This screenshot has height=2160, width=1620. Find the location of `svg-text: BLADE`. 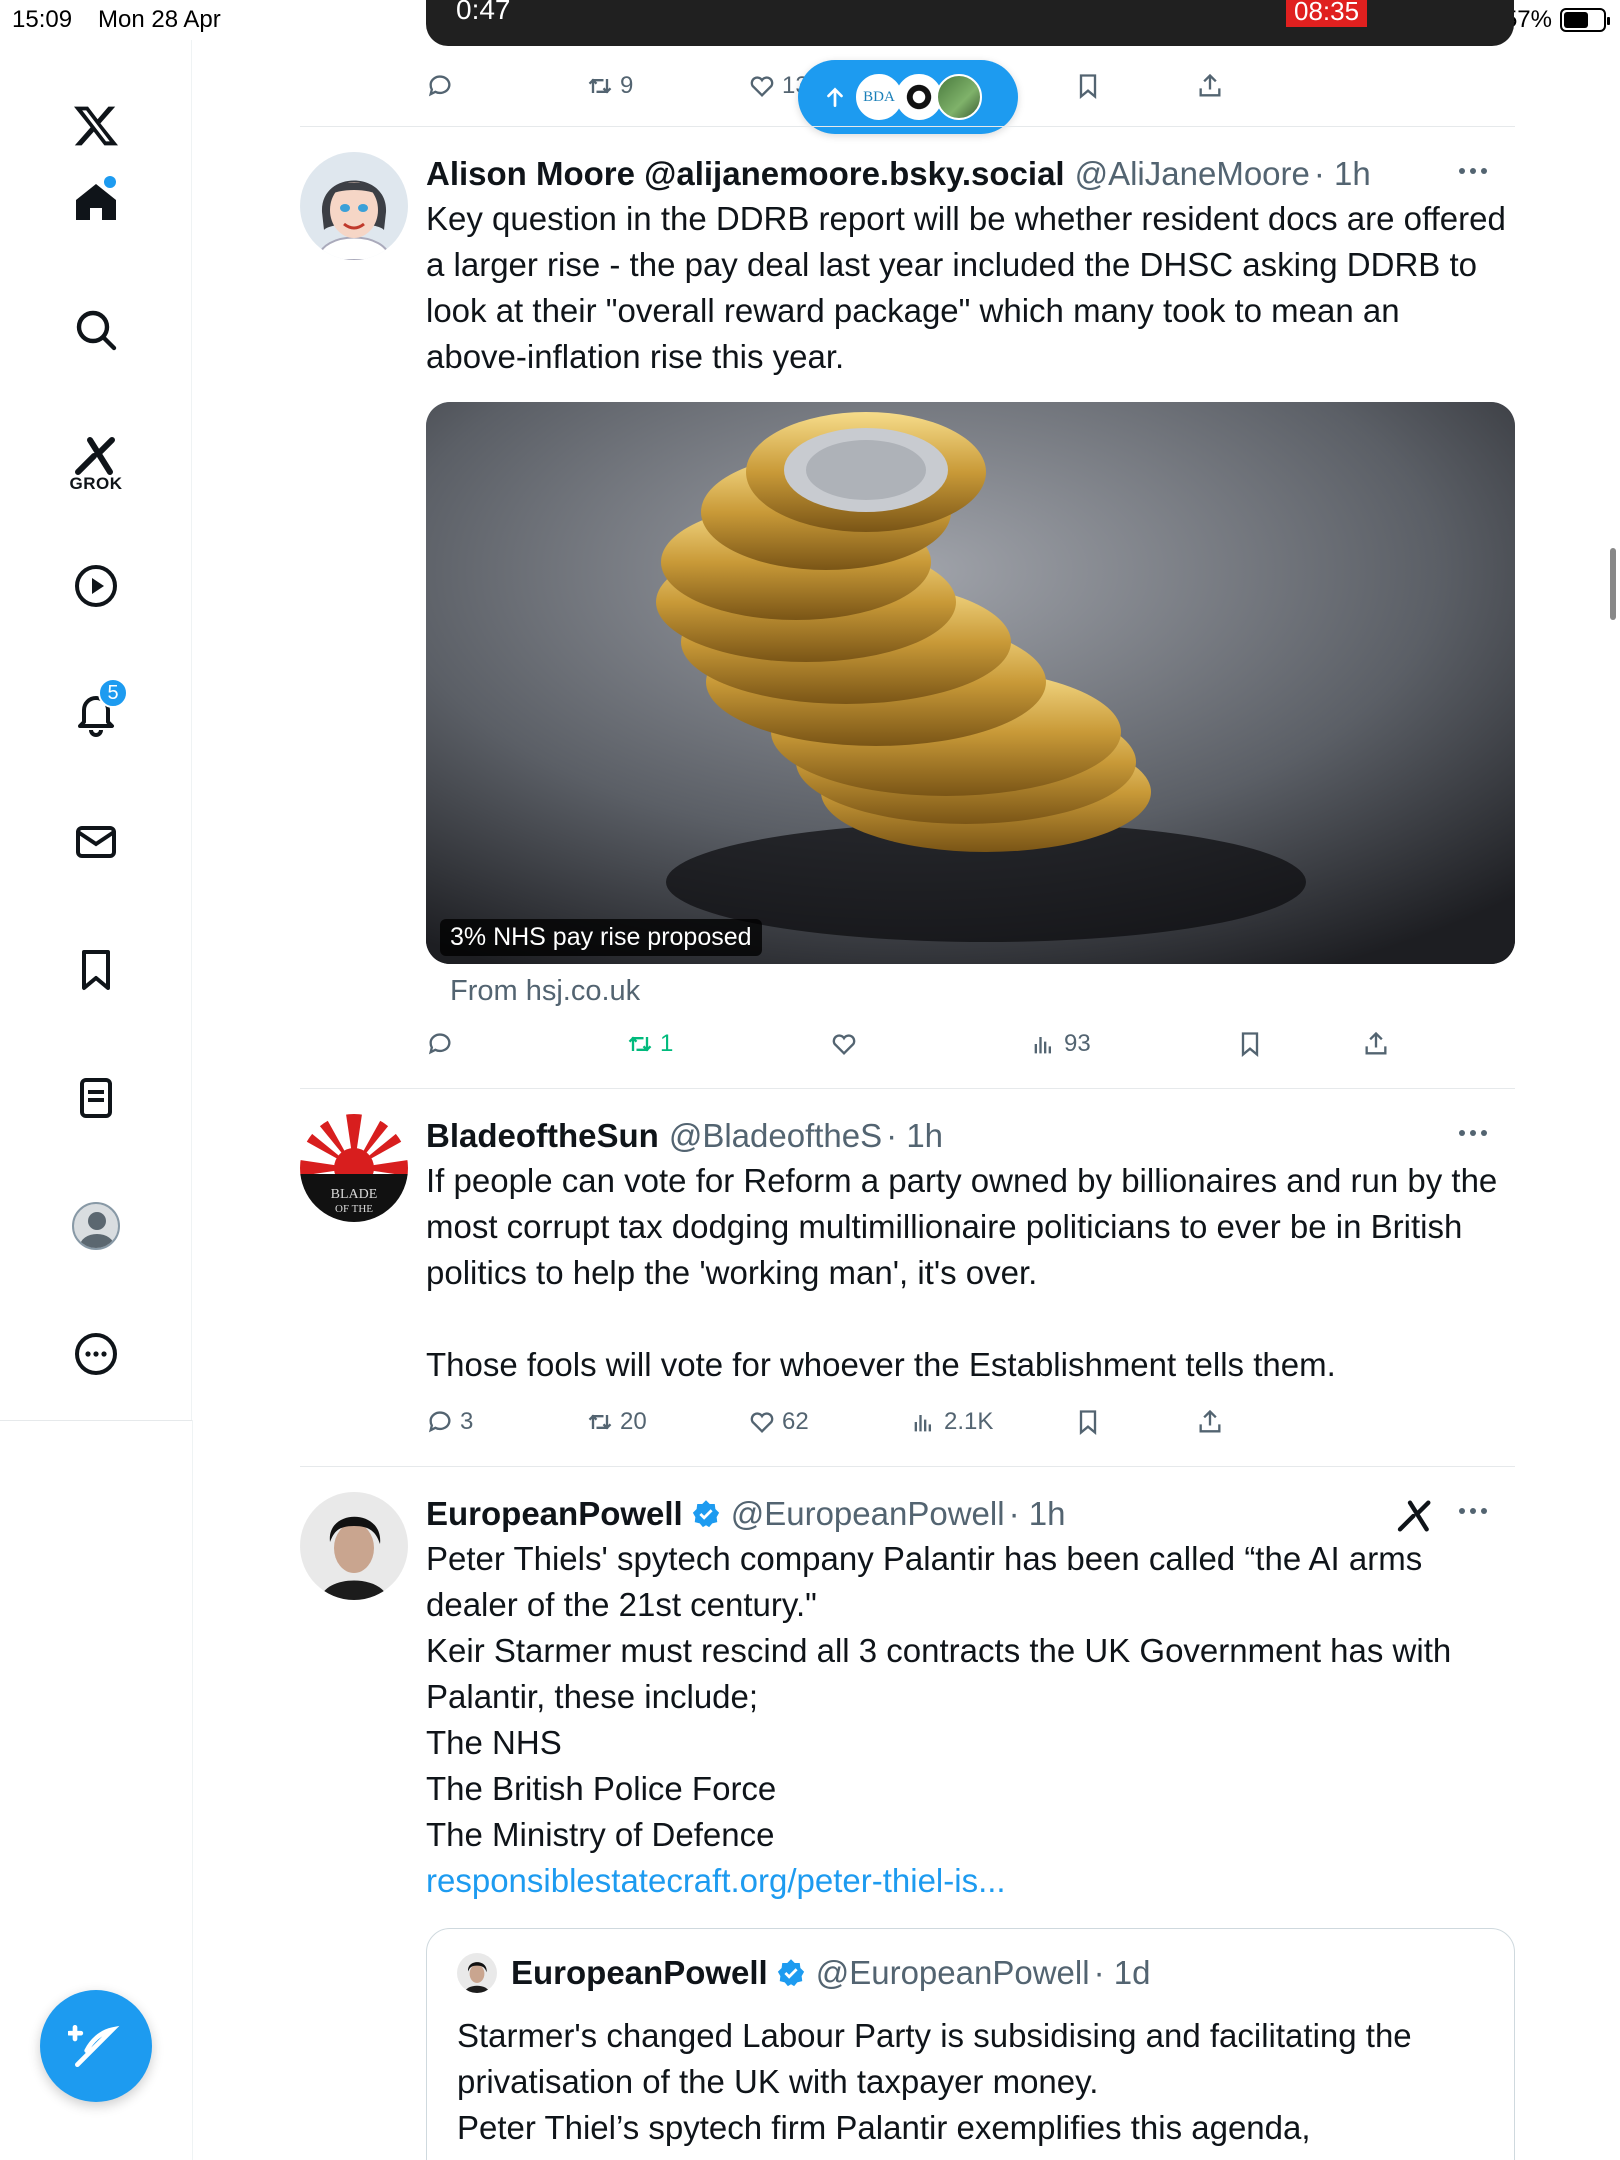

svg-text: BLADE is located at coordinates (354, 1194).